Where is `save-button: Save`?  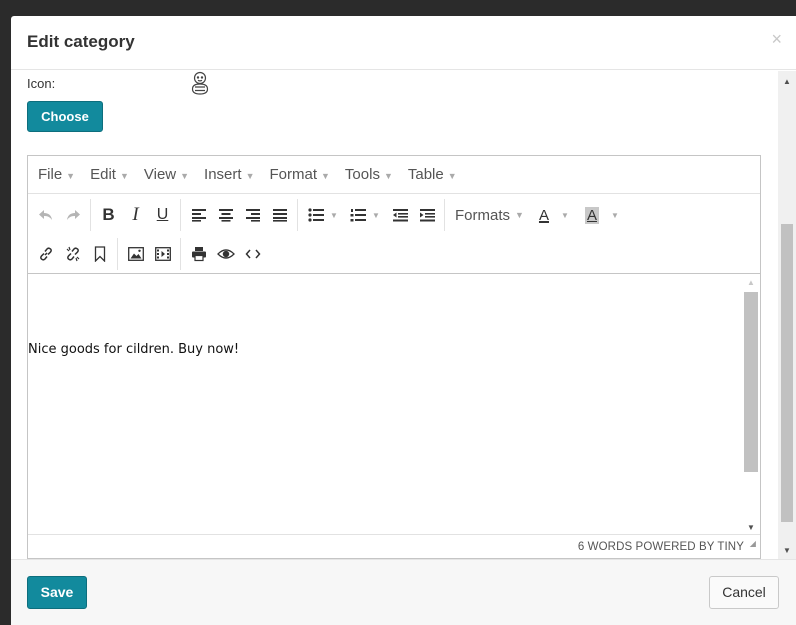 save-button: Save is located at coordinates (57, 592).